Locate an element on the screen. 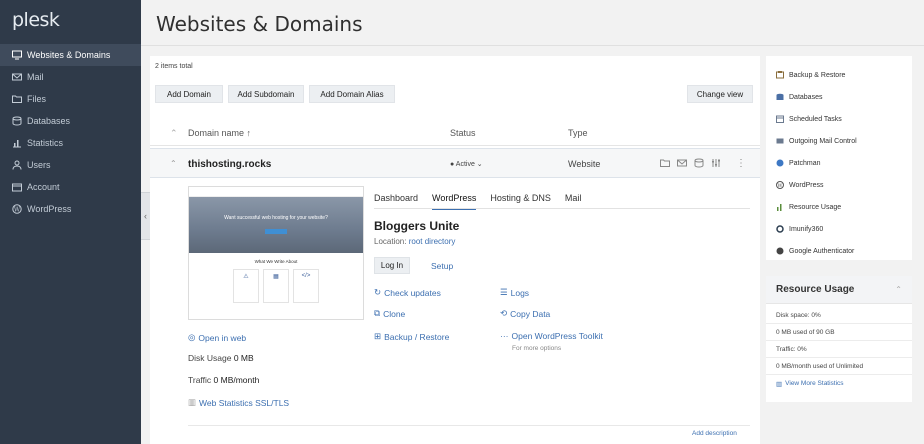 This screenshot has height=444, width=924. quick-link-patchman: Patchman is located at coordinates (798, 163).